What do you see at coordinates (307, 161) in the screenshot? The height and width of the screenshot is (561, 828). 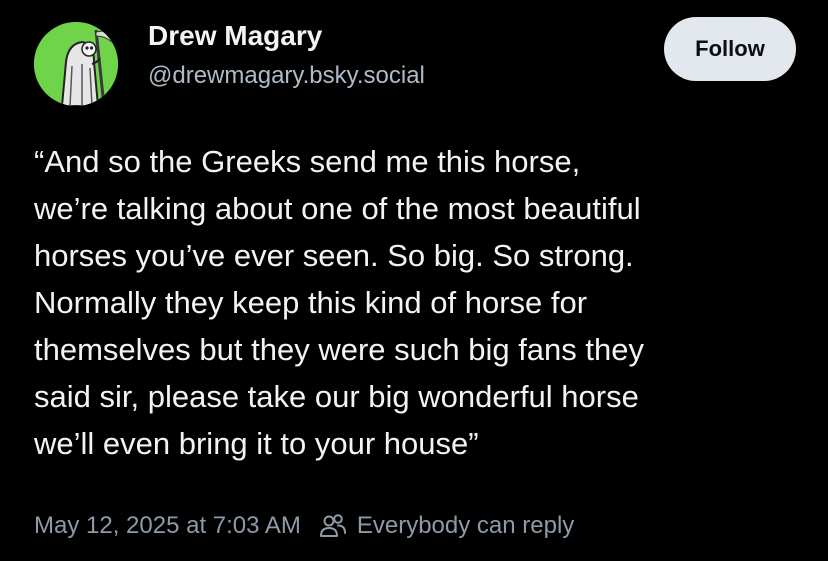 I see `post-text-line: “And so the Greeks send me this horse,` at bounding box center [307, 161].